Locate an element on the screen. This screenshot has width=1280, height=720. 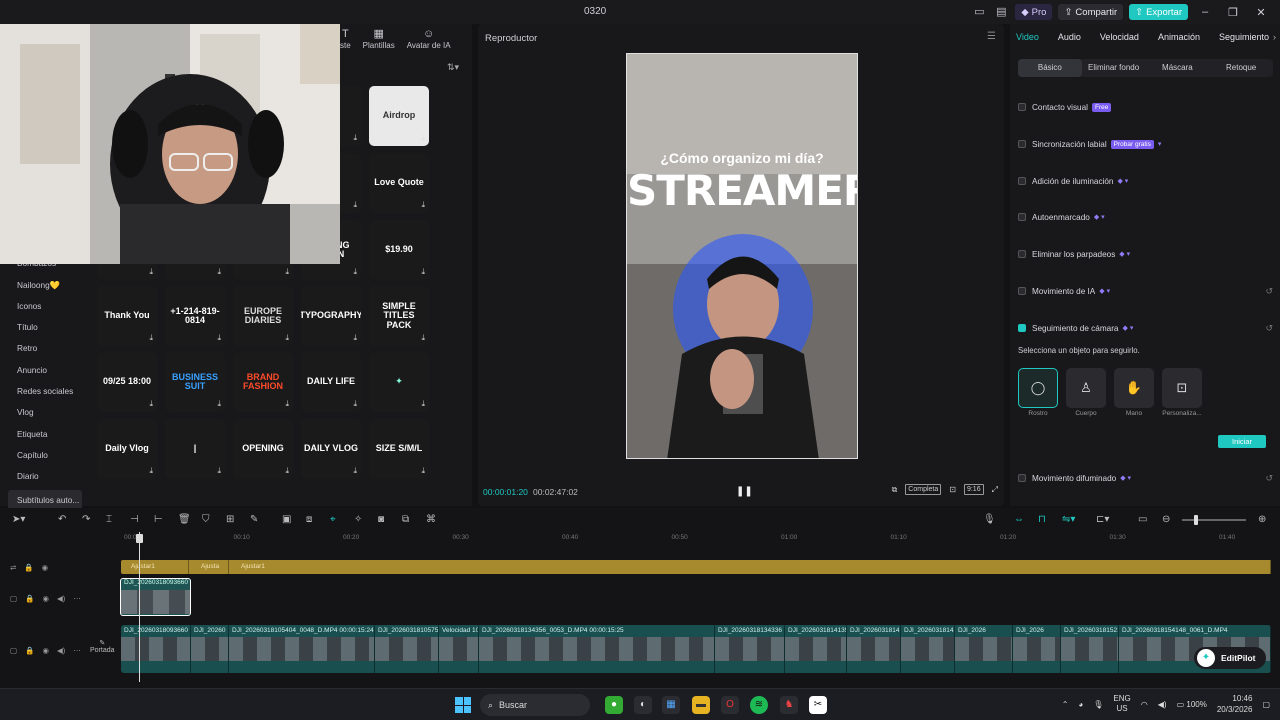
track-icon: ▢ is located at coordinates (13, 598).